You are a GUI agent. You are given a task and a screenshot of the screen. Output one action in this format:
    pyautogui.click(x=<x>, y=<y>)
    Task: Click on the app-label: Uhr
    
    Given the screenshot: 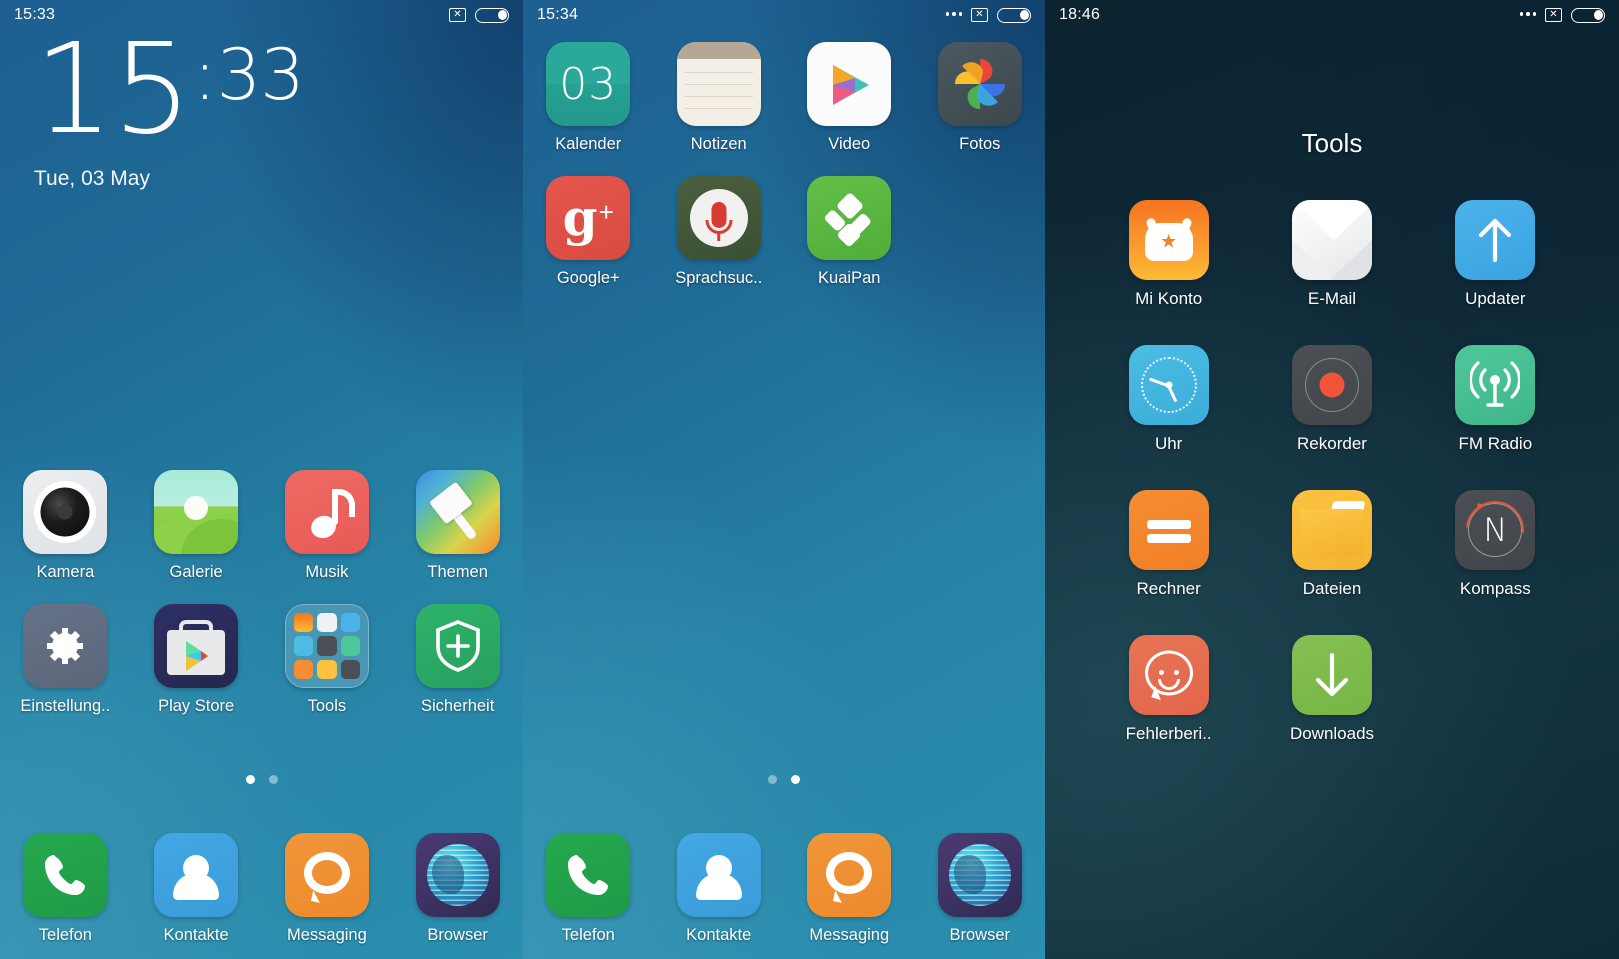 What is the action you would take?
    pyautogui.click(x=1168, y=443)
    